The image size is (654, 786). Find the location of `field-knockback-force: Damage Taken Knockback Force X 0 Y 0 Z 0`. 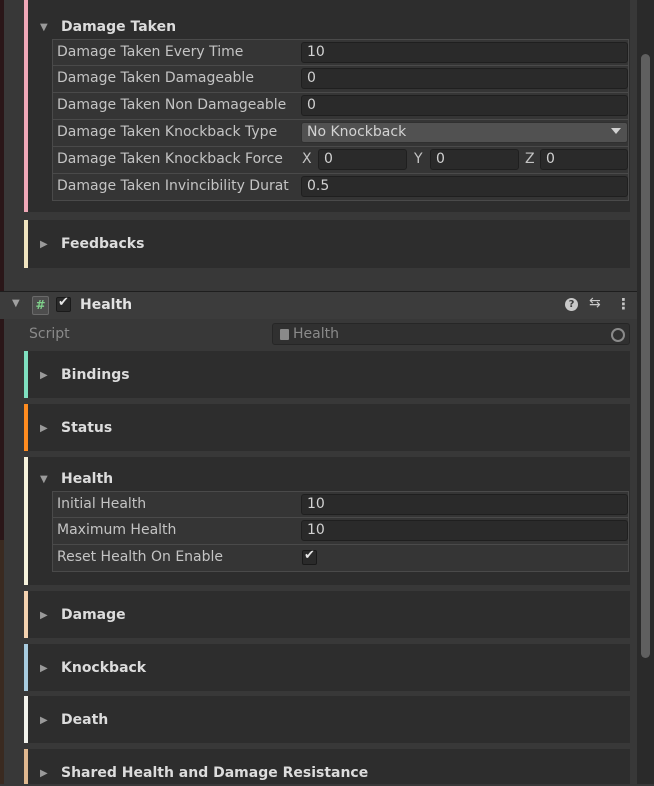

field-knockback-force: Damage Taken Knockback Force X 0 Y 0 Z 0 is located at coordinates (340, 160).